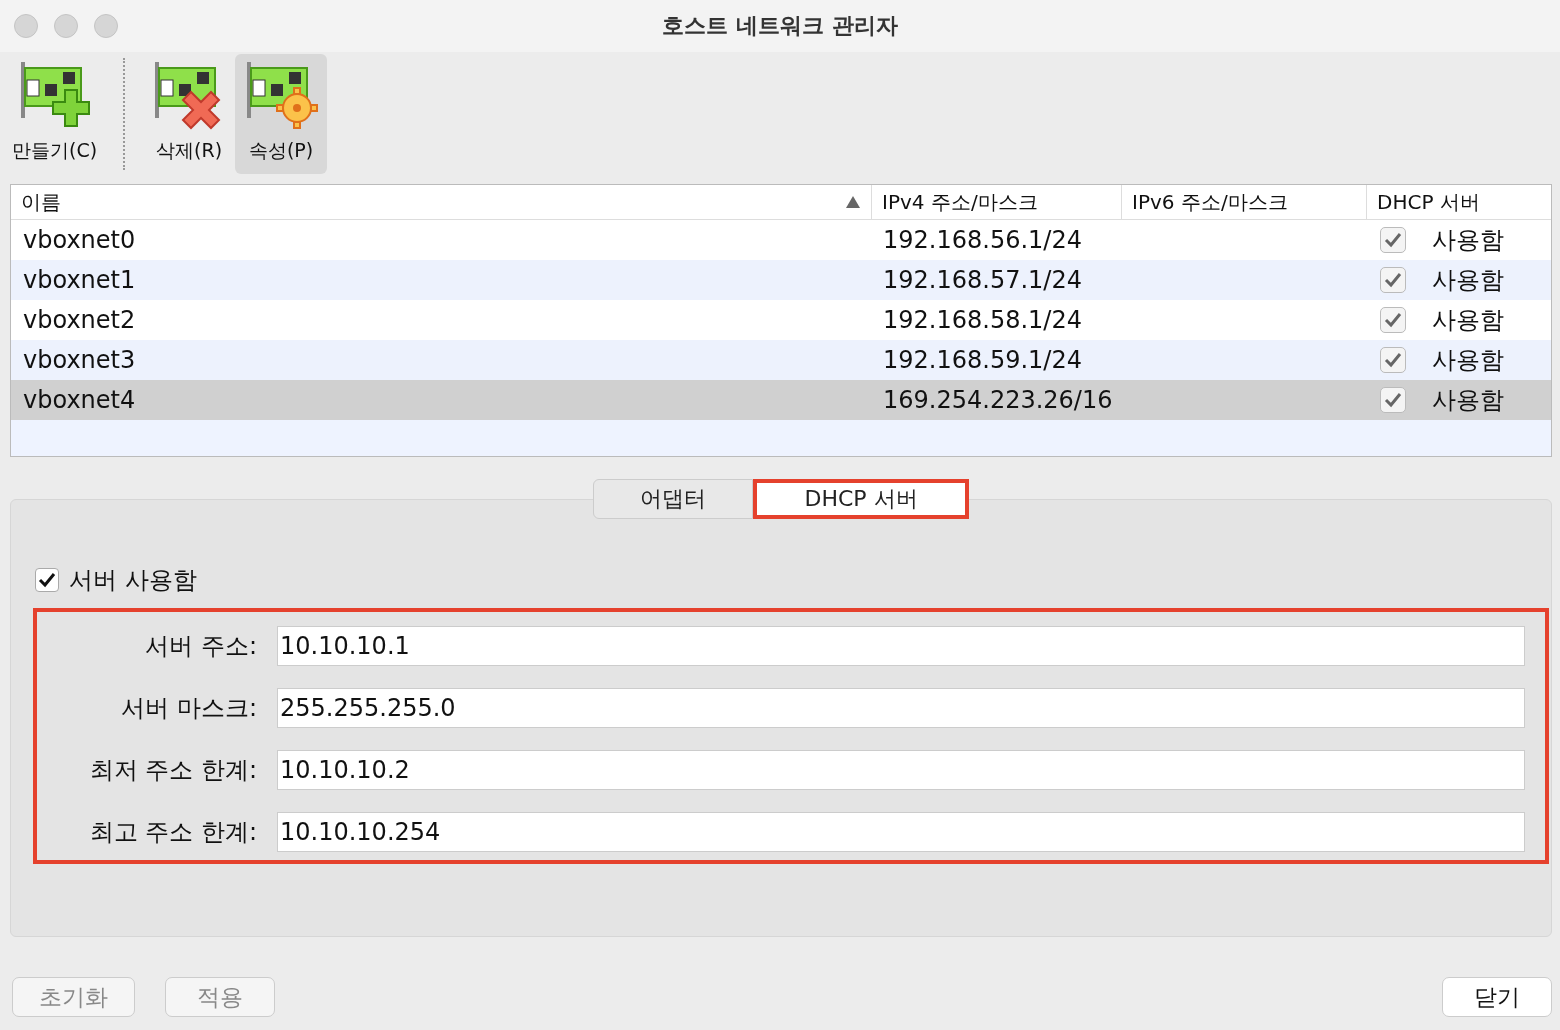 The height and width of the screenshot is (1030, 1560). I want to click on input-field: 10.10.10.254, so click(901, 832).